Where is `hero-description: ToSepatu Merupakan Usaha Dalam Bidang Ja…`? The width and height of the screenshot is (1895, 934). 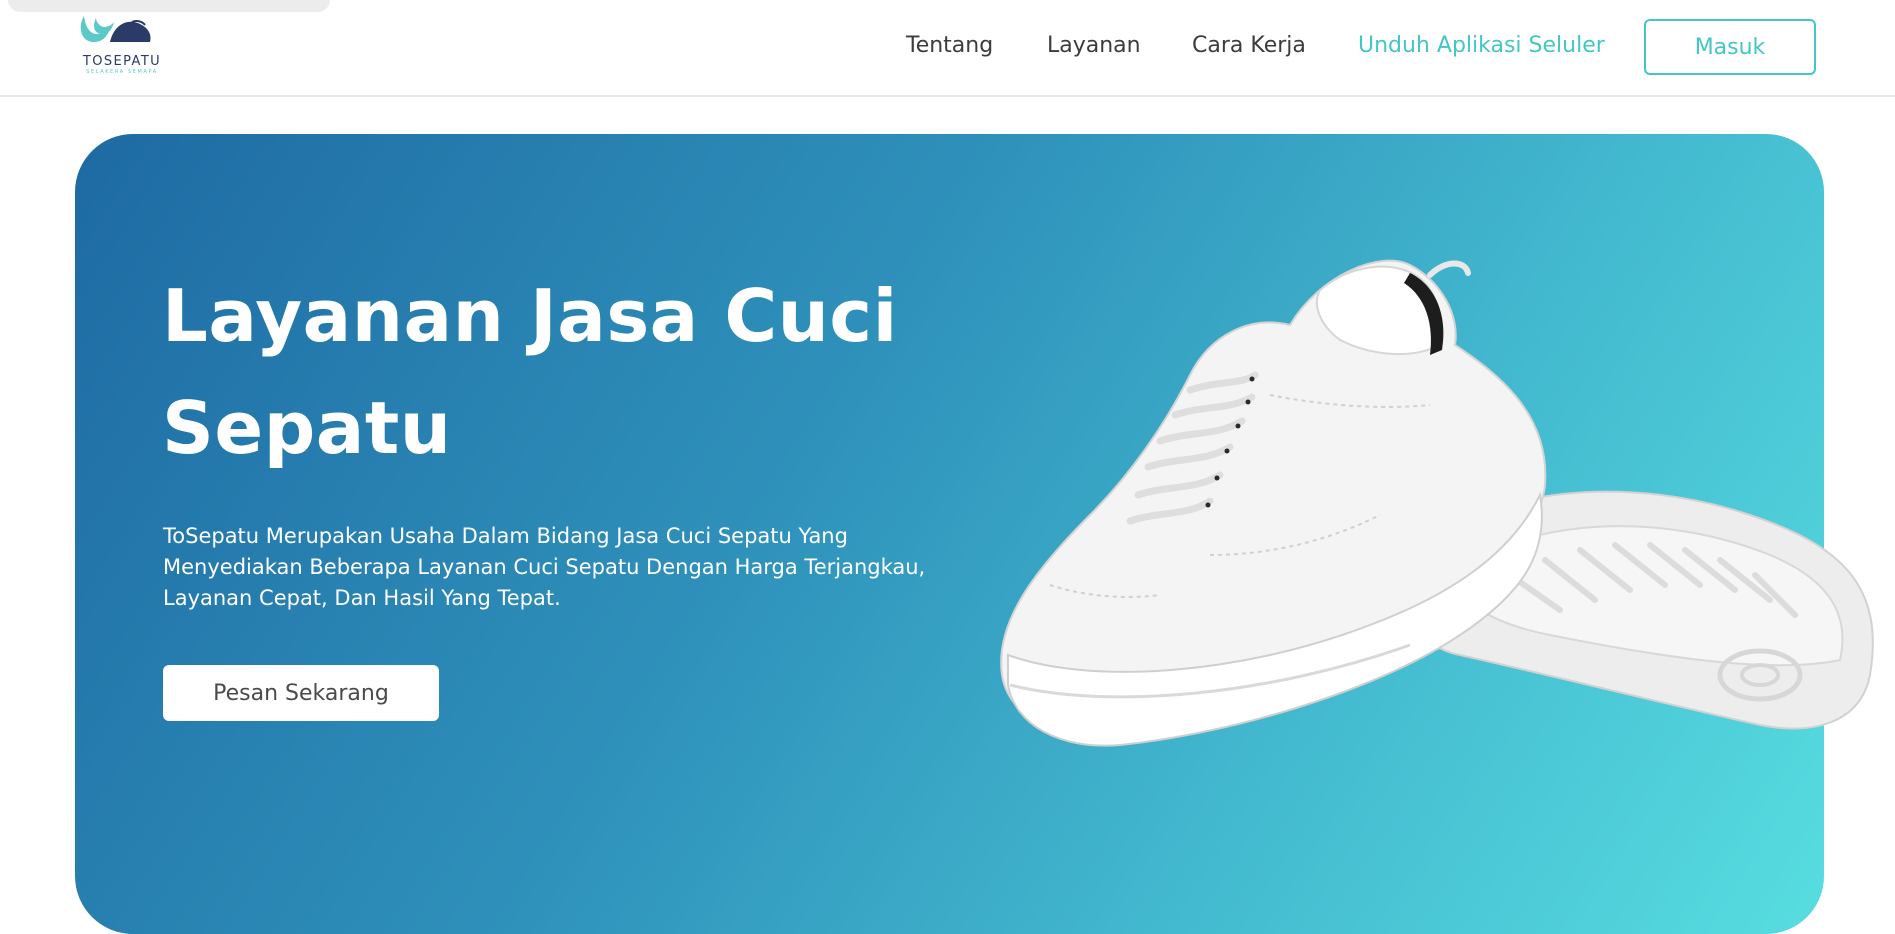 hero-description: ToSepatu Merupakan Usaha Dalam Bidang Ja… is located at coordinates (544, 567).